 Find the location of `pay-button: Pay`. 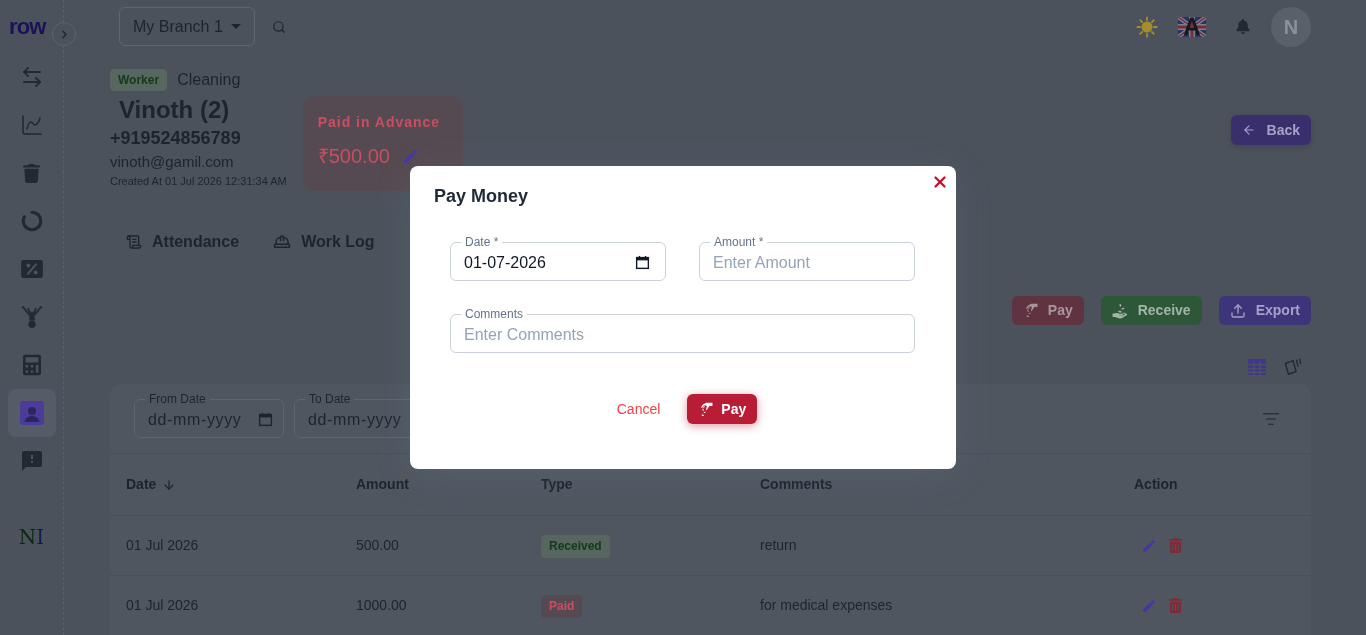

pay-button: Pay is located at coordinates (1047, 310).